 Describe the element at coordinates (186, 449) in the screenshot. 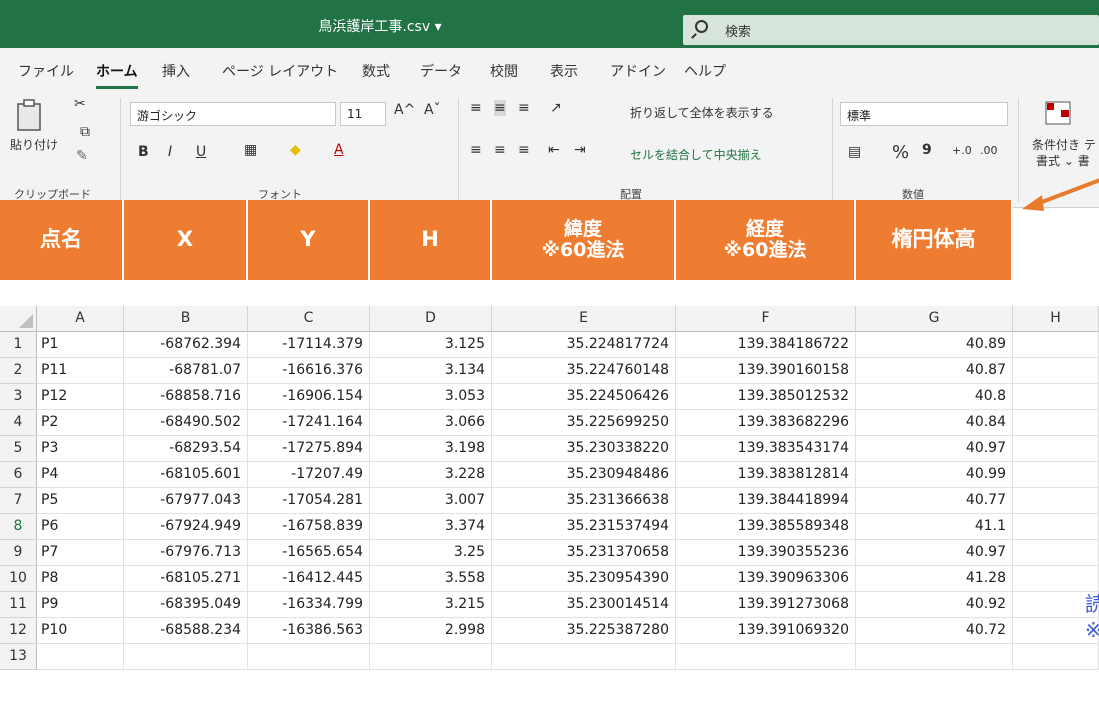

I see `cell: -68293.54` at that location.